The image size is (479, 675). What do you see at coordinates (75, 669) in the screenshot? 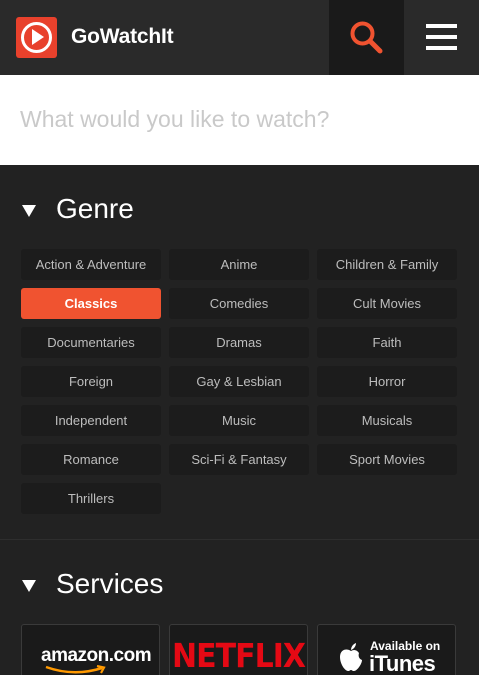
I see `amazon-smile-icon` at bounding box center [75, 669].